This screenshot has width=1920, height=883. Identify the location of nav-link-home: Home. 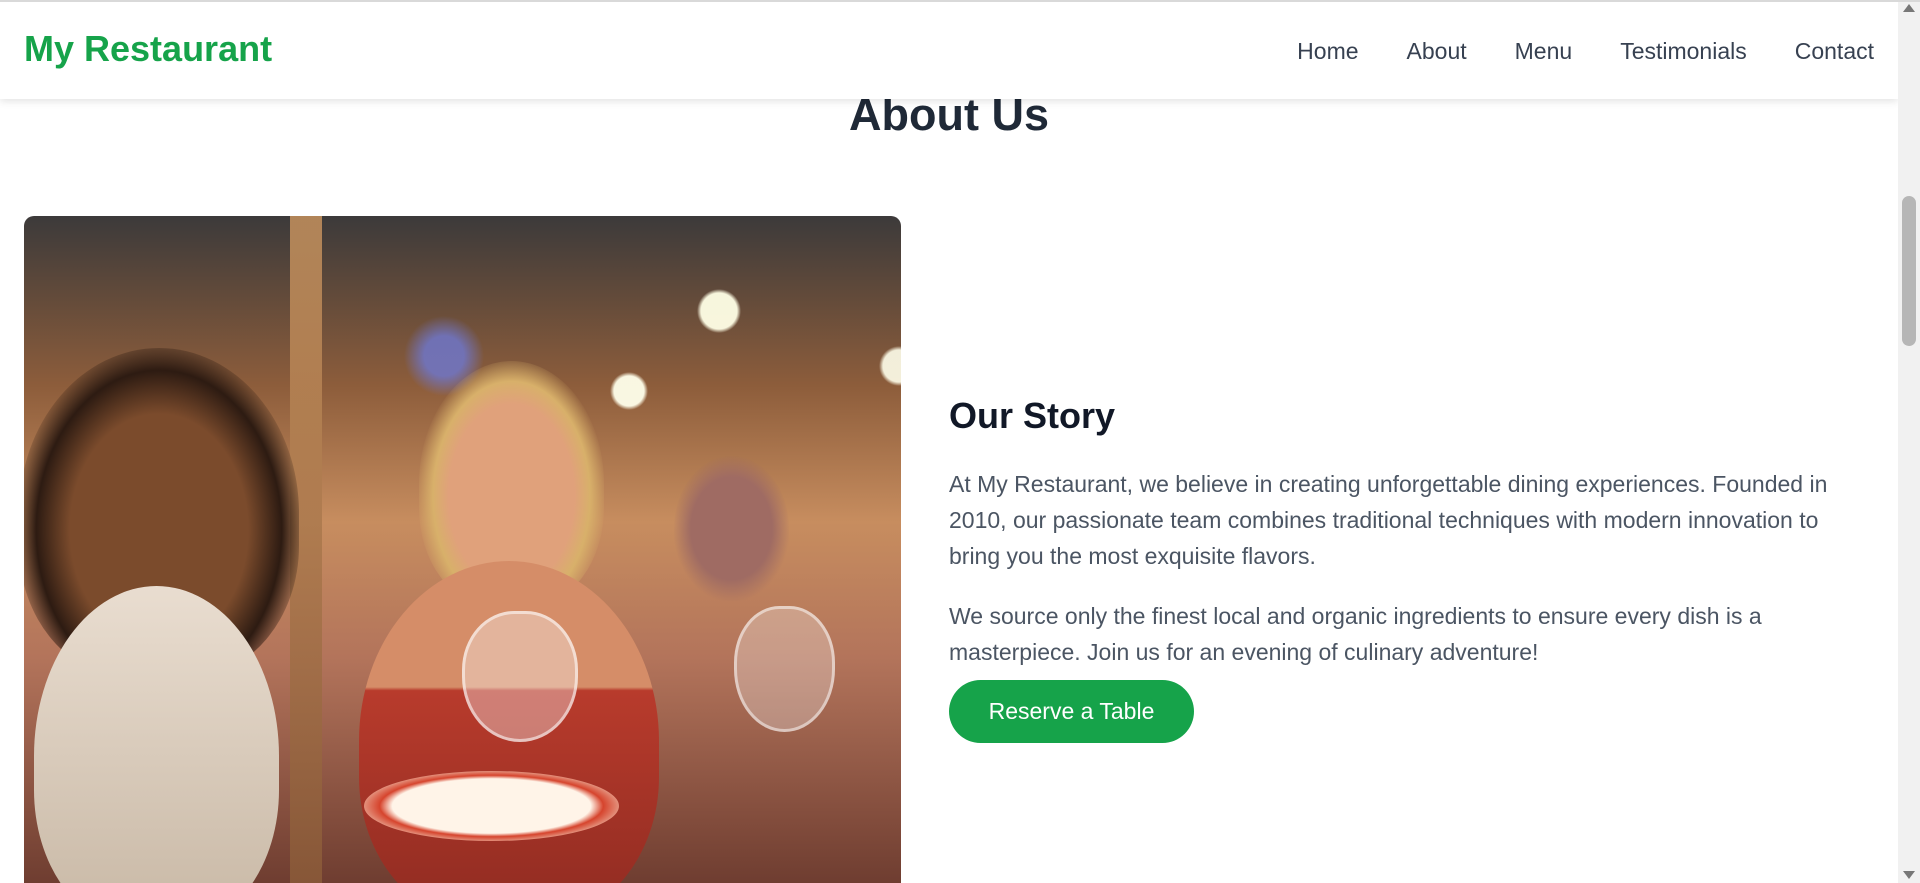
(1327, 51).